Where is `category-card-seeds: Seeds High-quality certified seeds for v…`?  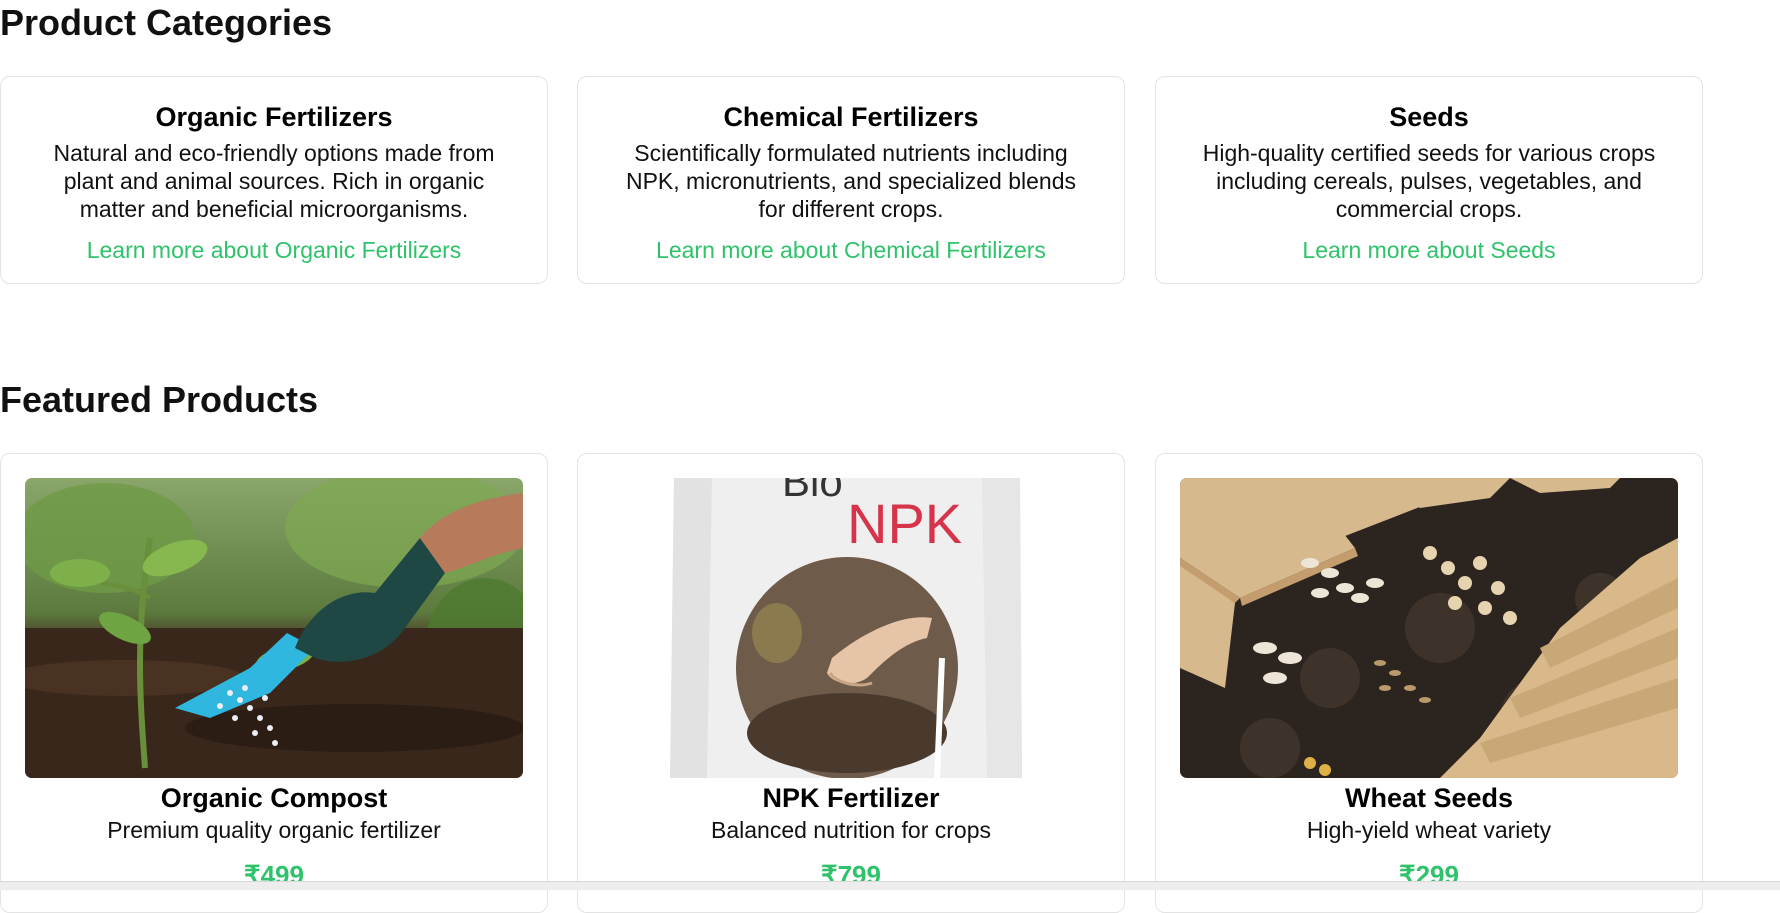 category-card-seeds: Seeds High-quality certified seeds for v… is located at coordinates (1429, 180).